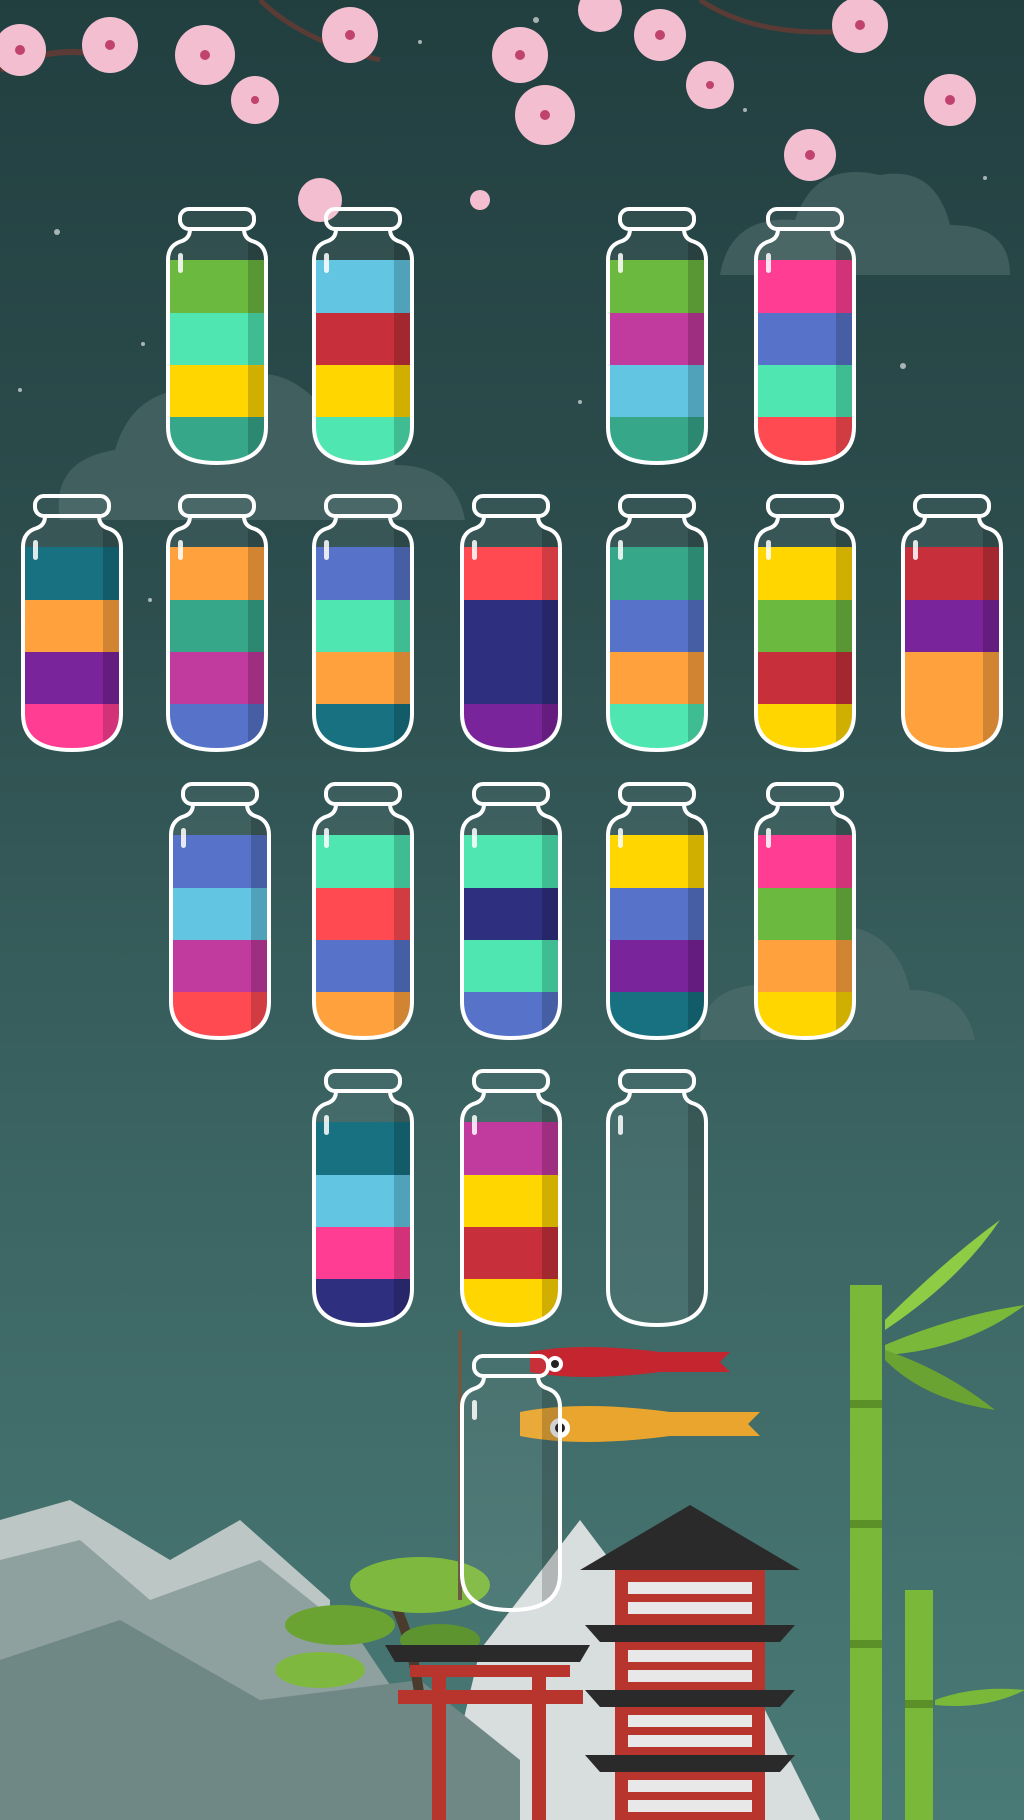 The image size is (1024, 1820). I want to click on bamboo, so click(937, 1520).